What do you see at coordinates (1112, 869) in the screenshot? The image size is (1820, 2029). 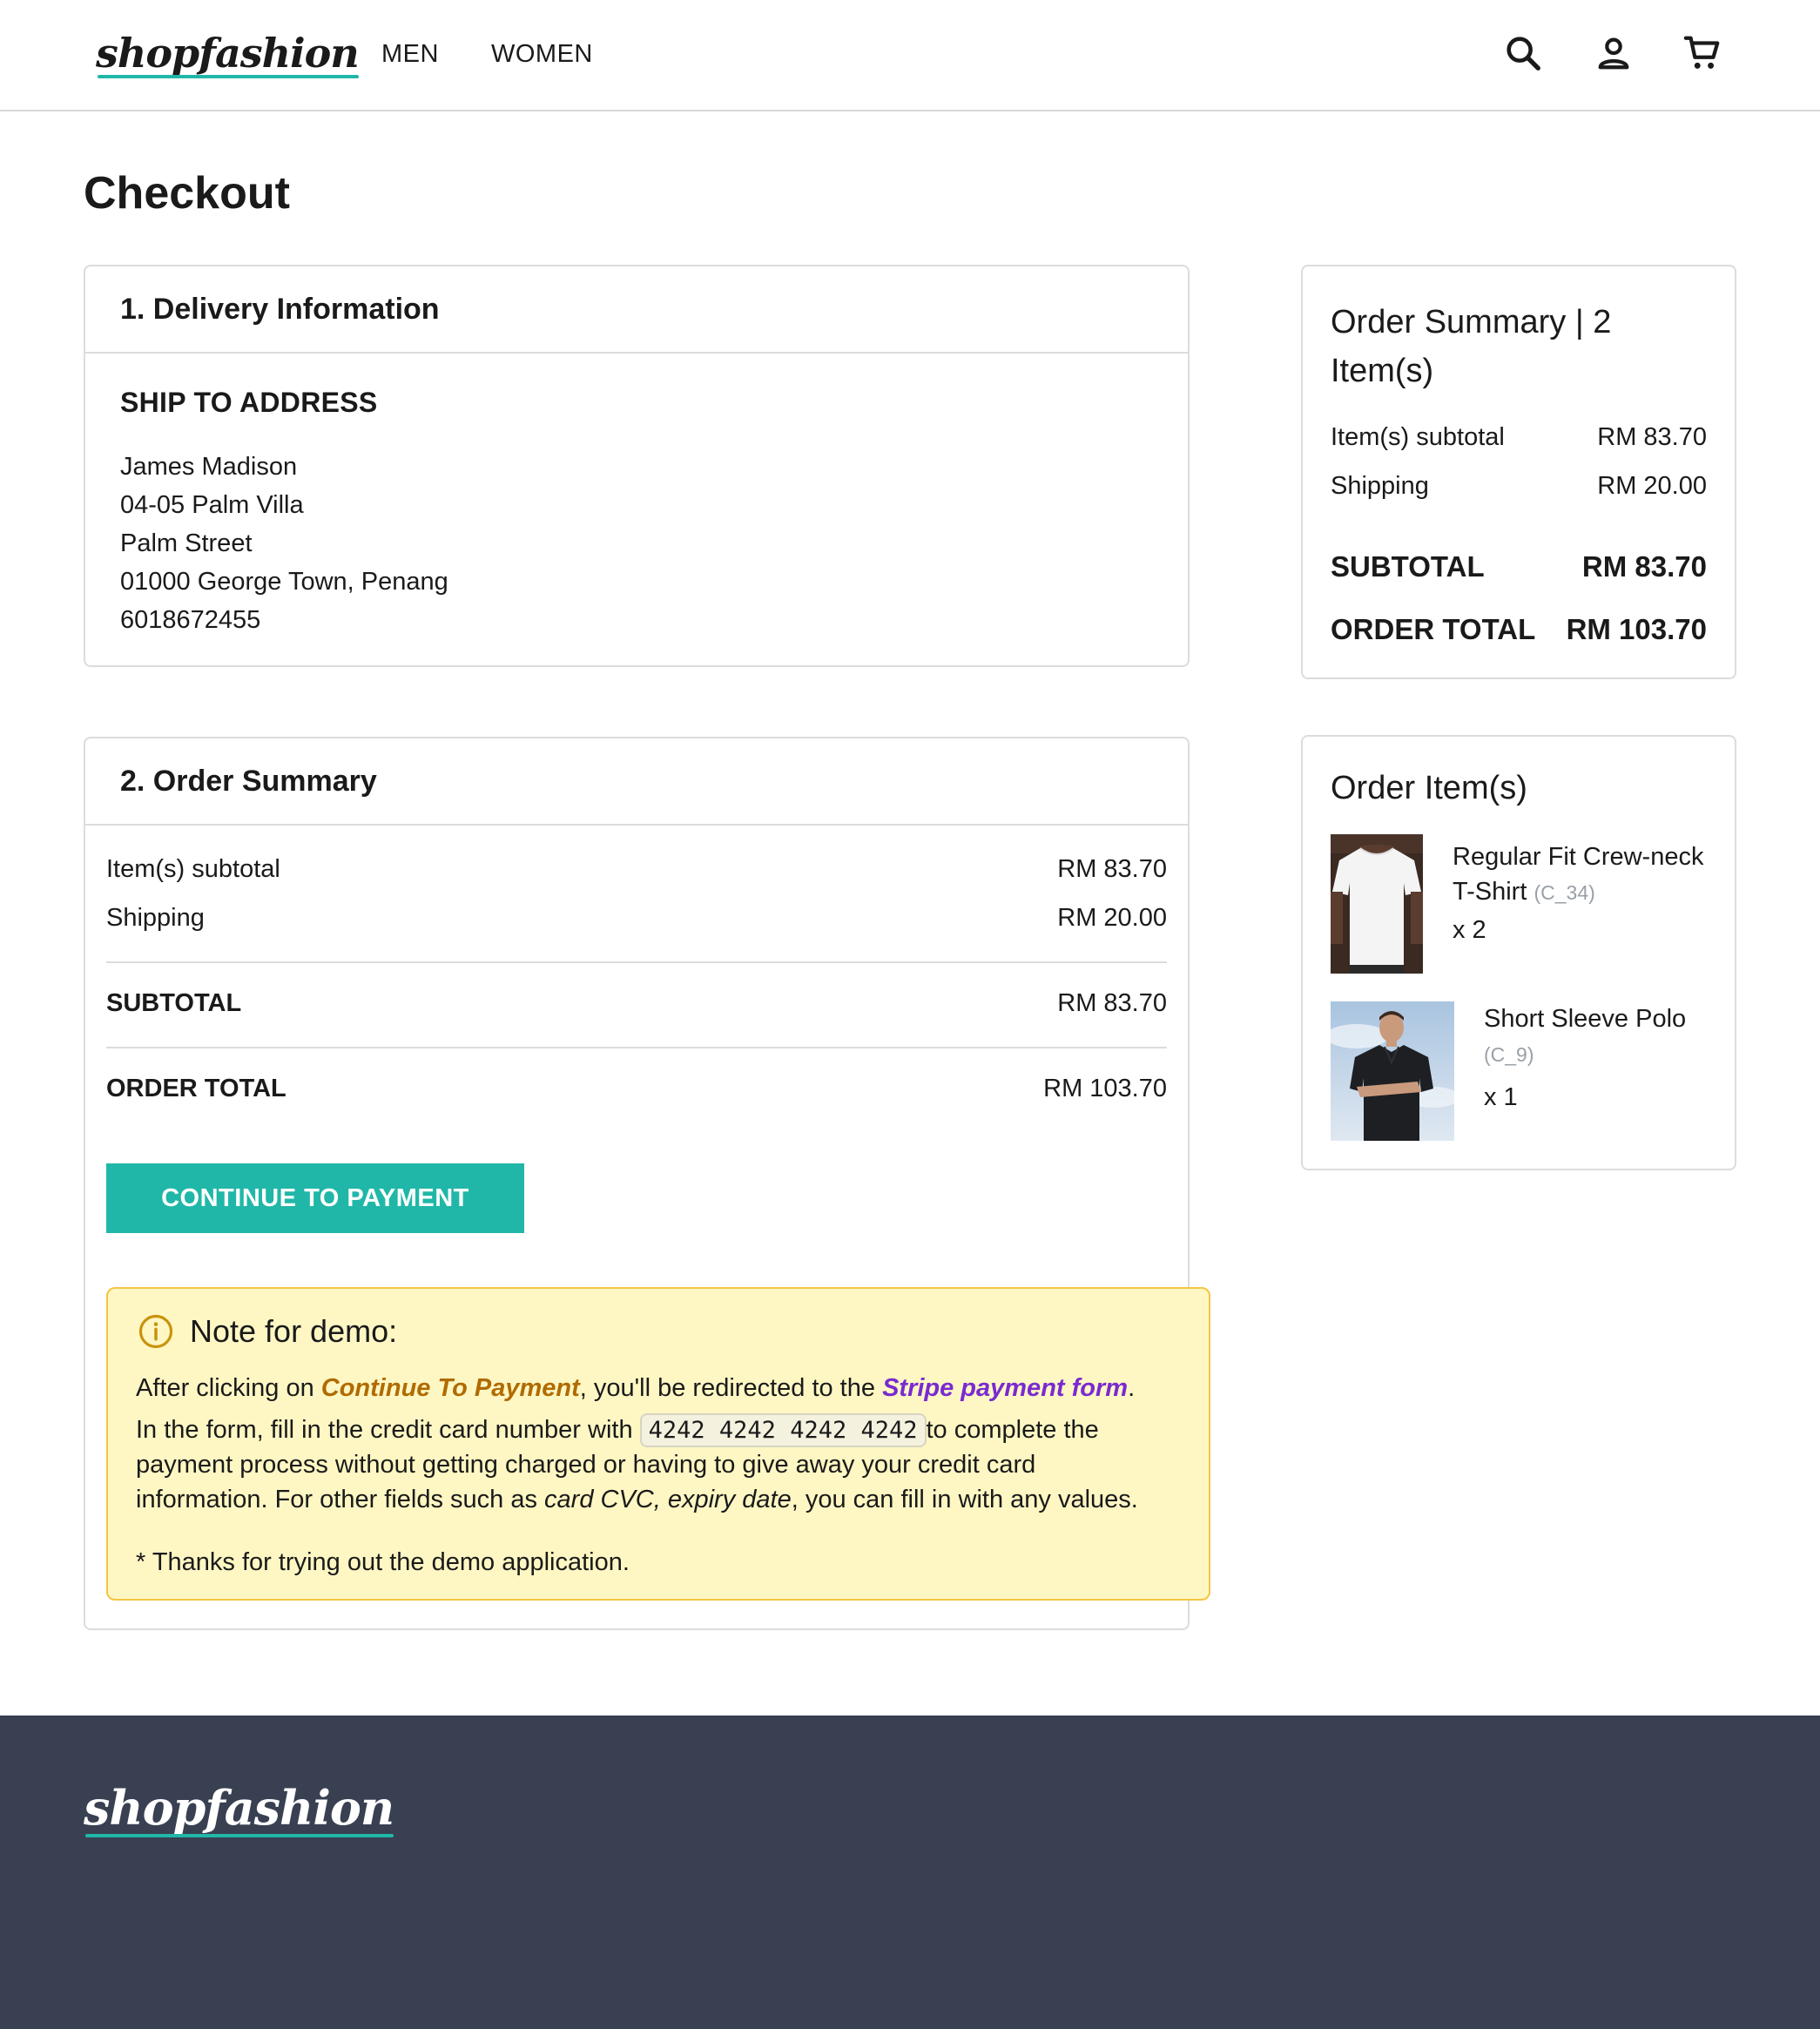 I see `items-subtotal-value: RM 83.70` at bounding box center [1112, 869].